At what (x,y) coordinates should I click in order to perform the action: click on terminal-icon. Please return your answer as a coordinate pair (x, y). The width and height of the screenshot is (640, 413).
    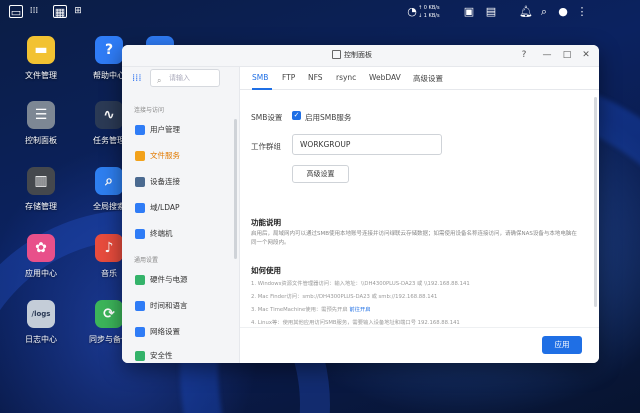
    Looking at the image, I should click on (140, 234).